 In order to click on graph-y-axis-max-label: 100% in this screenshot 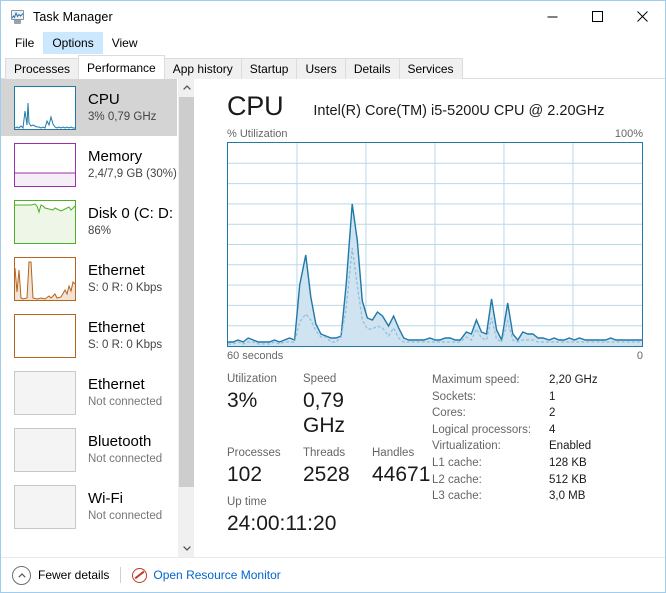, I will do `click(628, 134)`.